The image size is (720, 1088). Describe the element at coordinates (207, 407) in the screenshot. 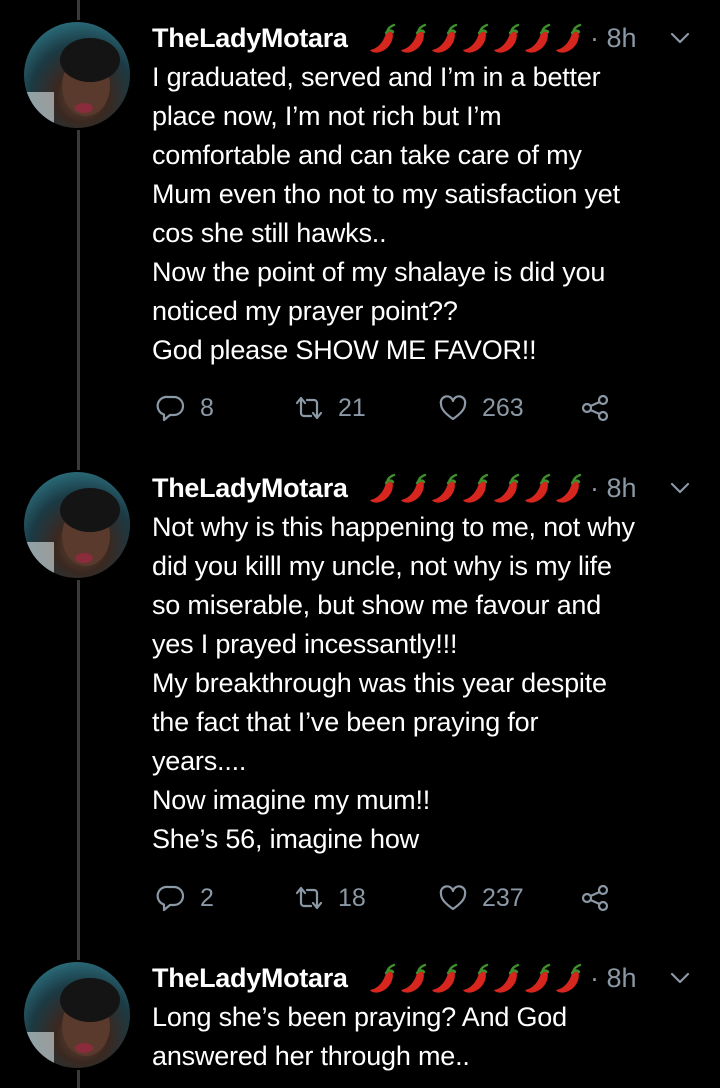

I see `reply-count: 8` at that location.